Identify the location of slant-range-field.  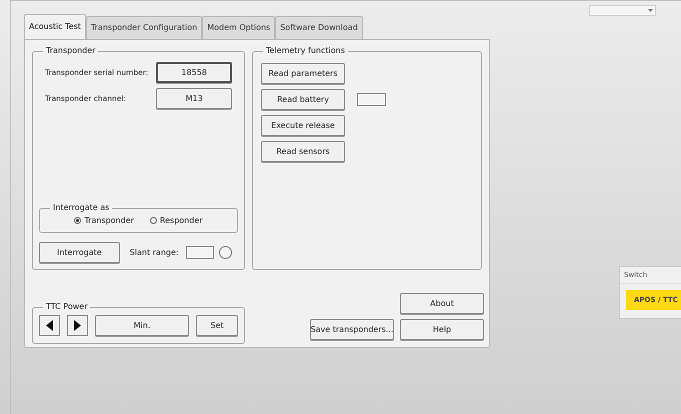
(200, 252).